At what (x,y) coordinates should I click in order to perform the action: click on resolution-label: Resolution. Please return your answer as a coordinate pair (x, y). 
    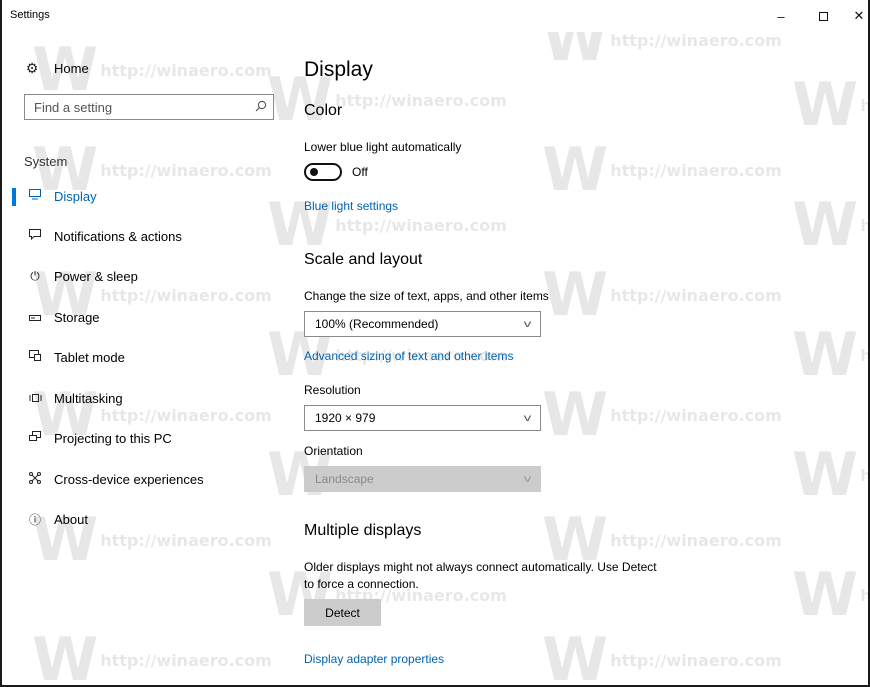
    Looking at the image, I should click on (332, 390).